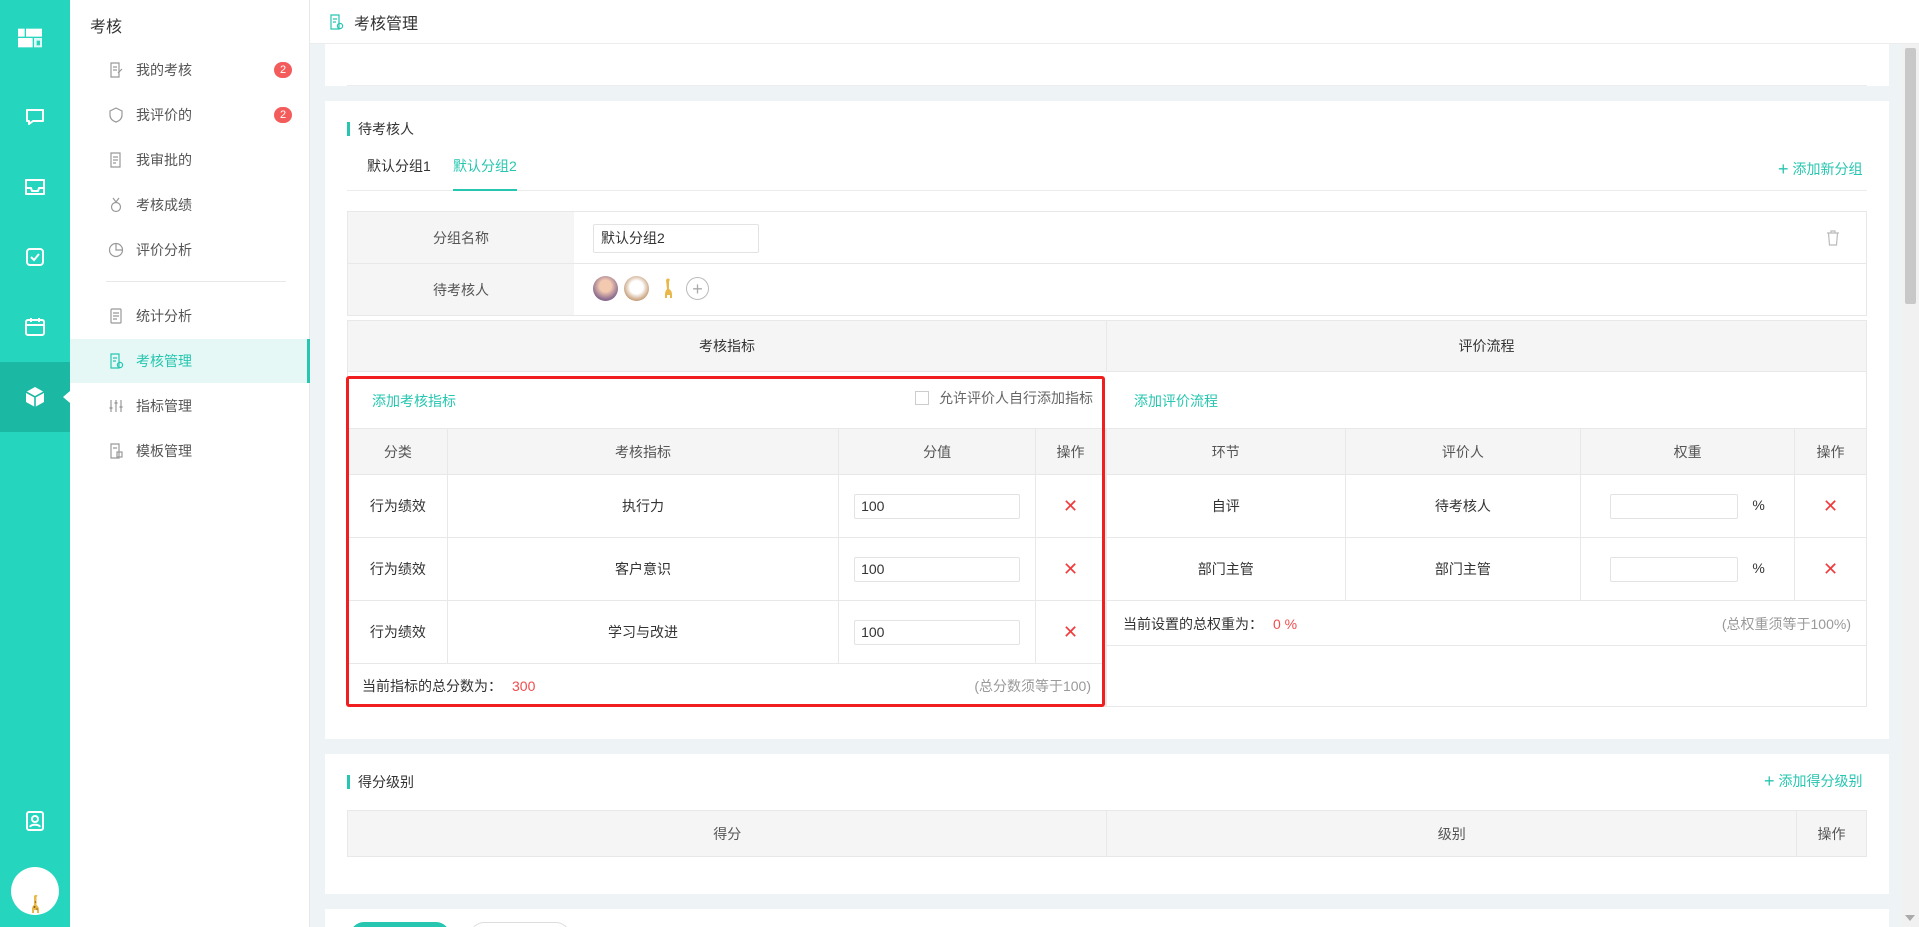 This screenshot has height=927, width=1919. I want to click on icon-rail, so click(35, 463).